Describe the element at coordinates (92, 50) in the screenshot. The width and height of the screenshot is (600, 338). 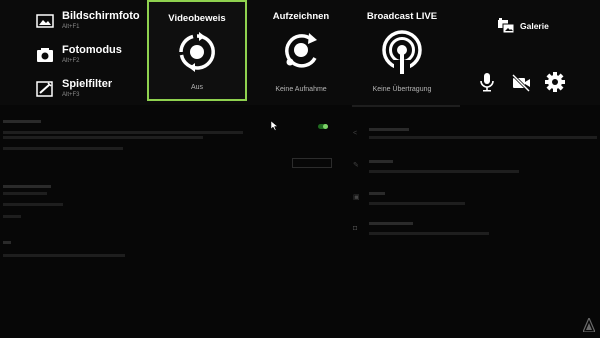
I see `quick-action-label: Fotomodus` at that location.